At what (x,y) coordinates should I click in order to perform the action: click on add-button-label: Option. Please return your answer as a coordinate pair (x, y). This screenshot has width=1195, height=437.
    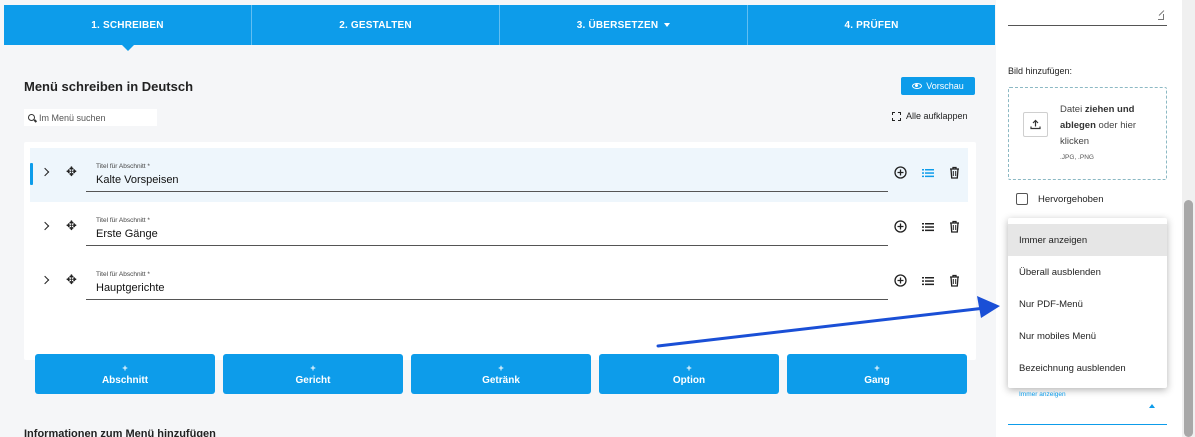
    Looking at the image, I should click on (689, 380).